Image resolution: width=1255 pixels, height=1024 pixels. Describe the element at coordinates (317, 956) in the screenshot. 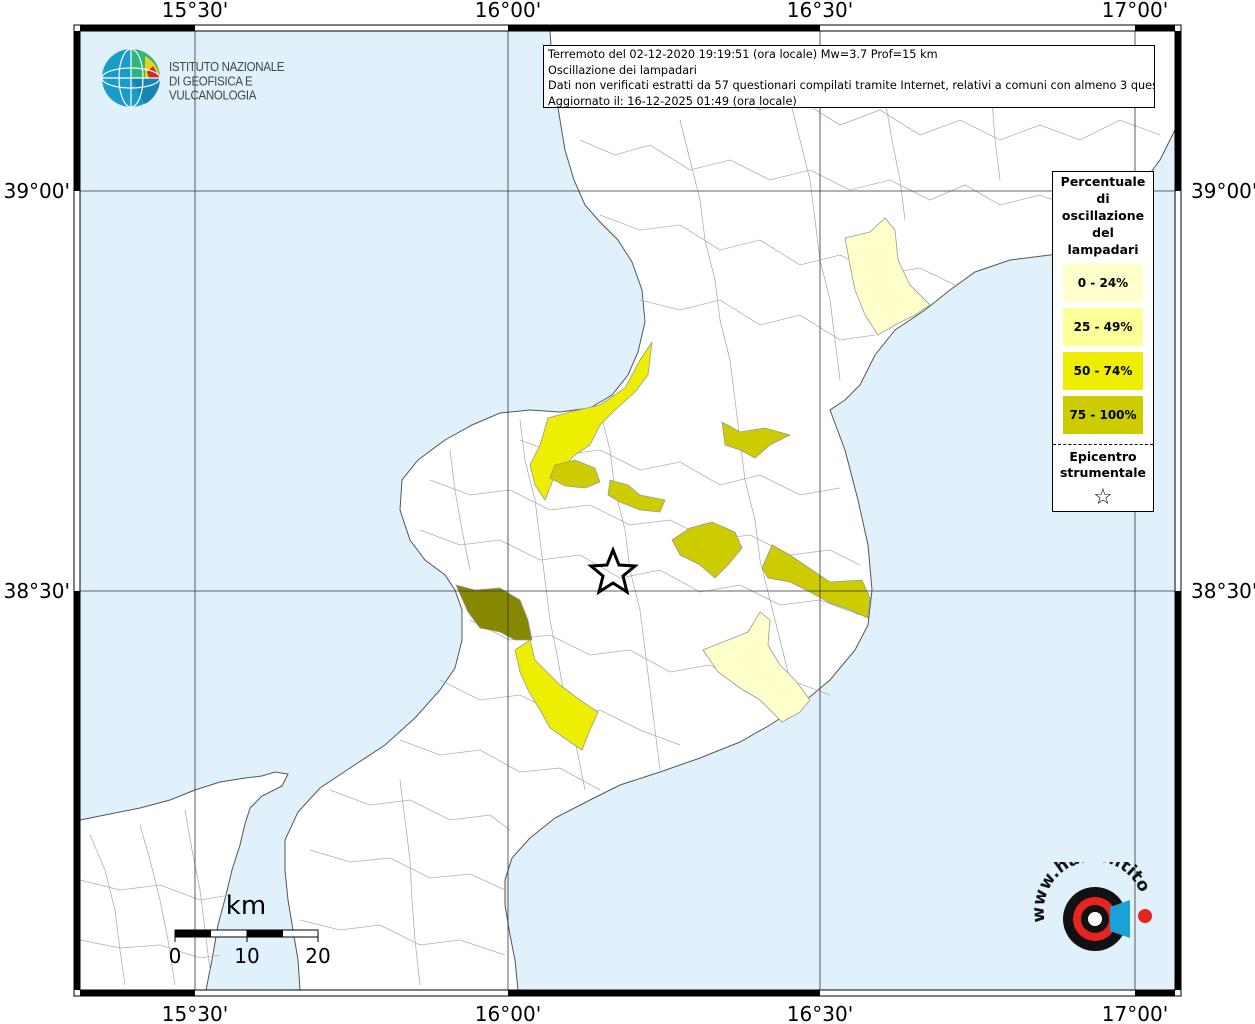

I see `scale-tick: 20` at that location.